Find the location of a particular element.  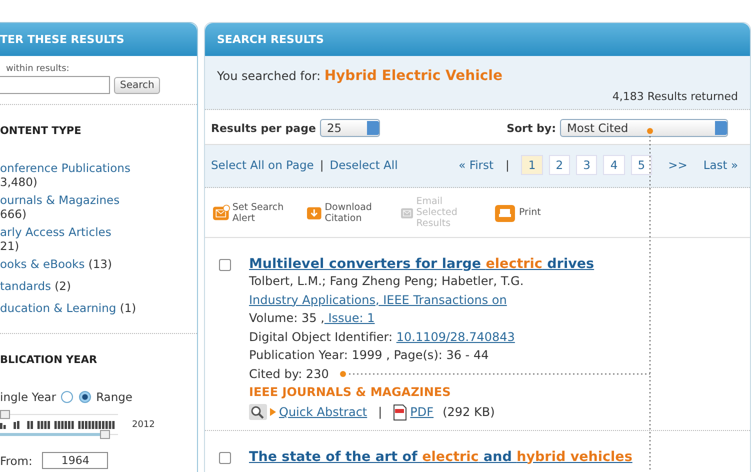

result-title-link: Multilevel converters for large electric drives is located at coordinates (421, 264).